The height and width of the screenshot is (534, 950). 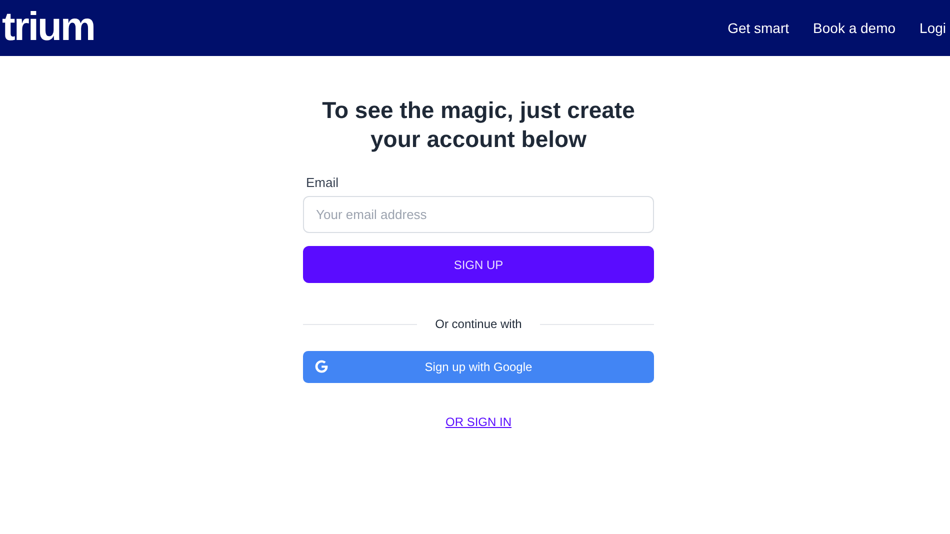 What do you see at coordinates (478, 125) in the screenshot?
I see `page-heading: To see the magic, just create your account below` at bounding box center [478, 125].